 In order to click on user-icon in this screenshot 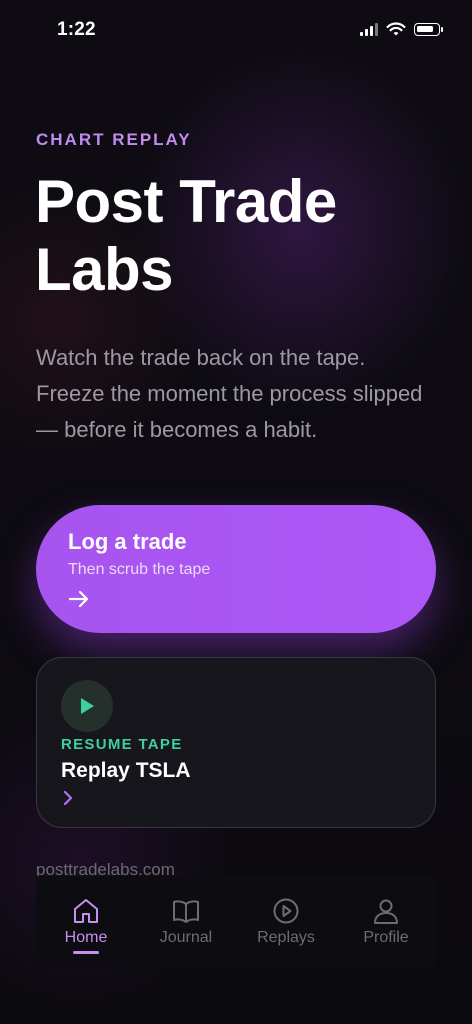, I will do `click(386, 911)`.